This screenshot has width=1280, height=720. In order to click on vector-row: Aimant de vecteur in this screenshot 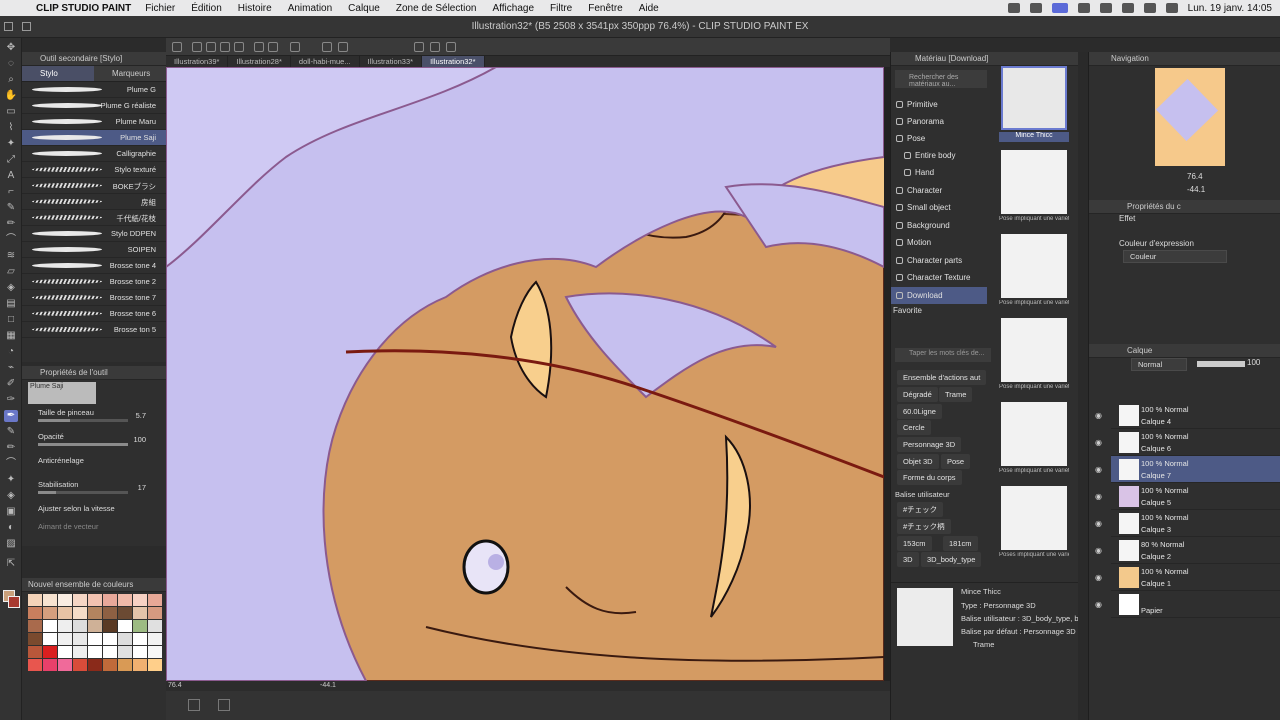, I will do `click(94, 529)`.